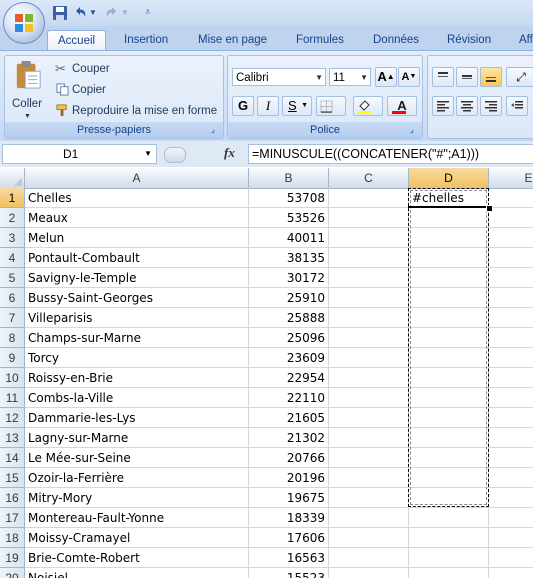 This screenshot has width=533, height=578. I want to click on clipboard-launcher-icon: ⌟, so click(215, 130).